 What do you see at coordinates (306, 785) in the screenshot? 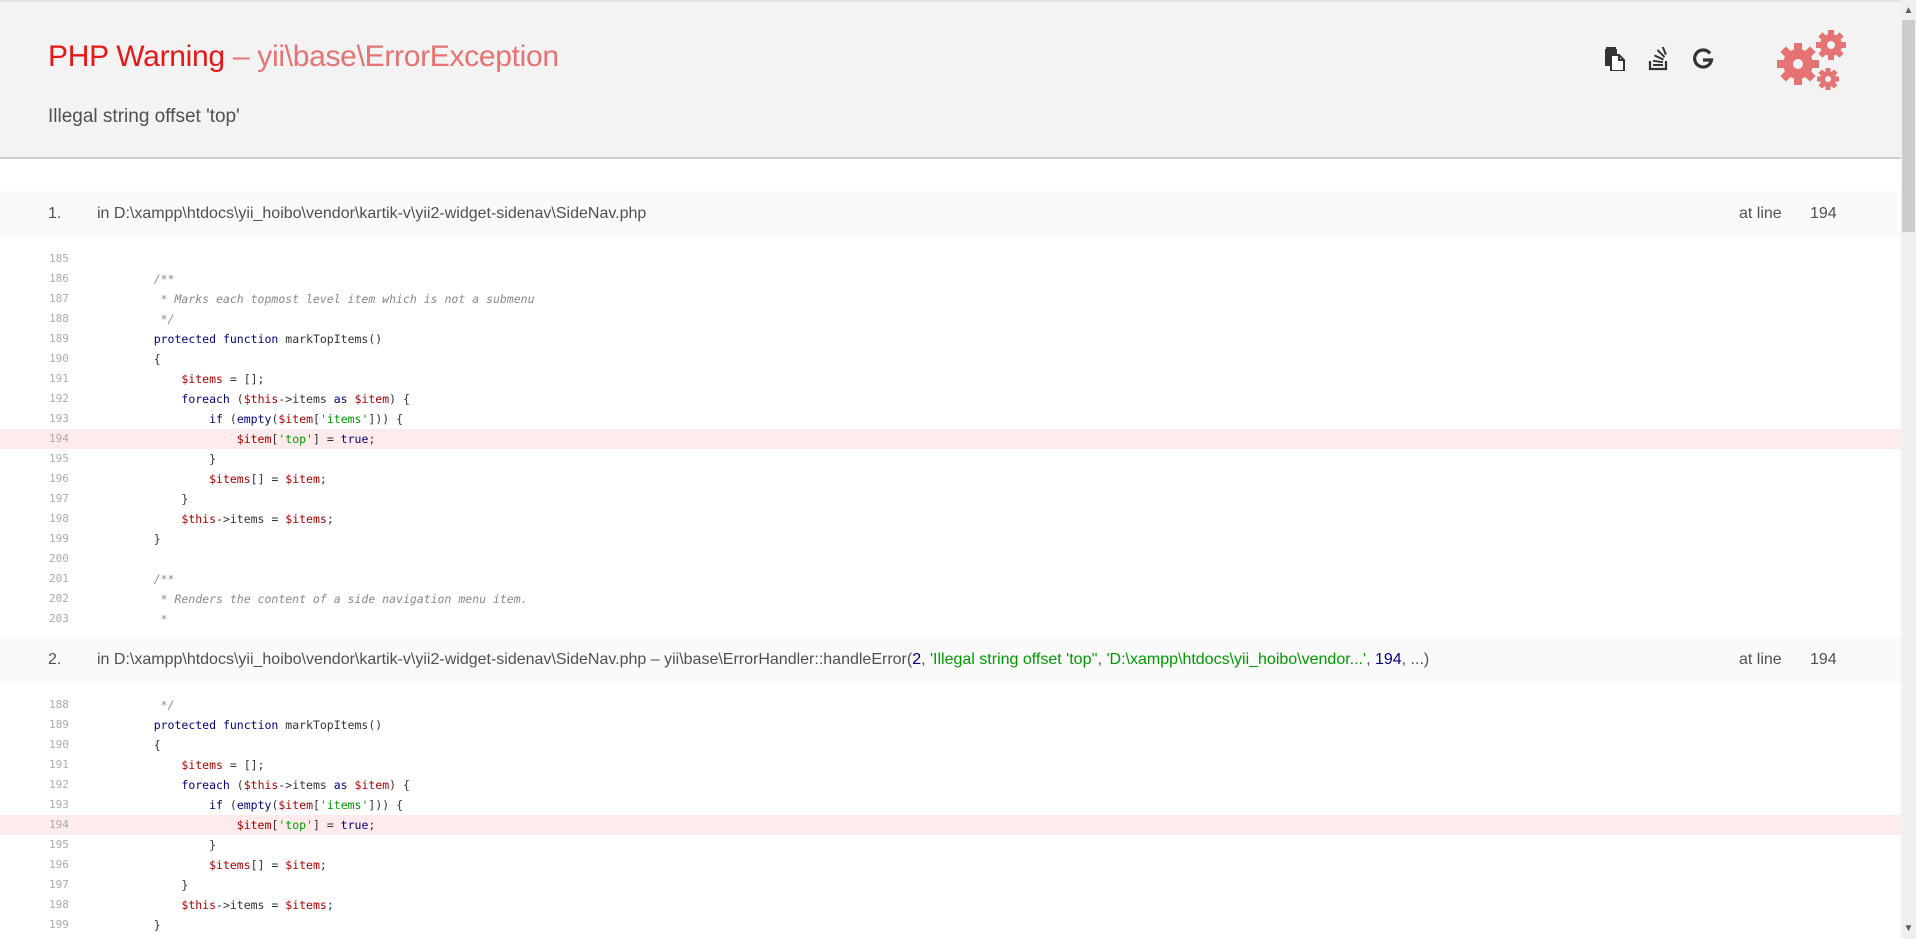
I see `code-token: ->items` at bounding box center [306, 785].